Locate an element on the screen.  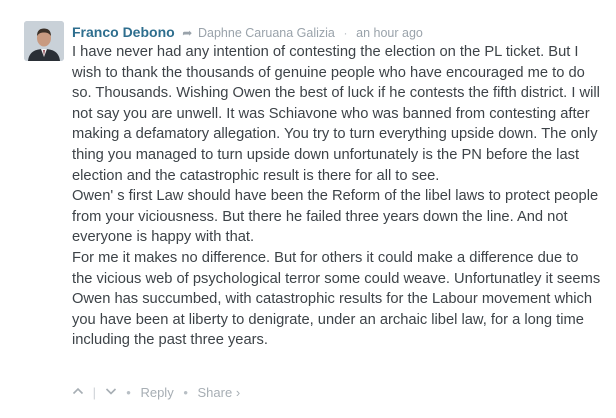
chevron-up-icon is located at coordinates (78, 393).